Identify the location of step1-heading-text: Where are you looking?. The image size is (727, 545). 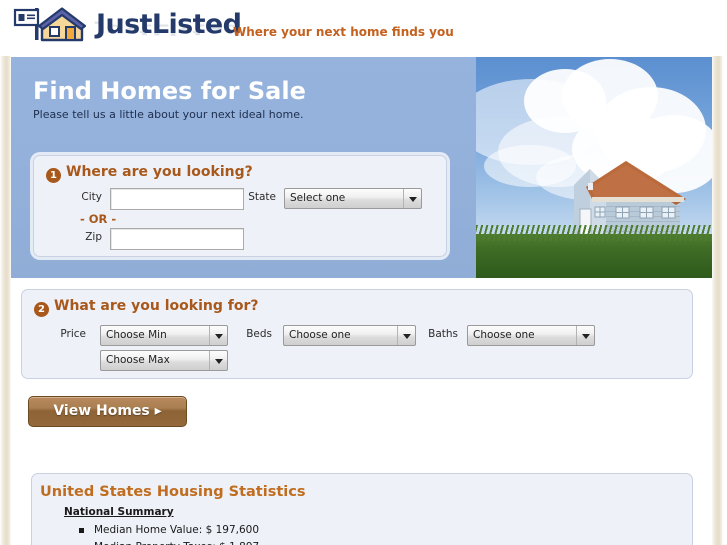
(159, 172).